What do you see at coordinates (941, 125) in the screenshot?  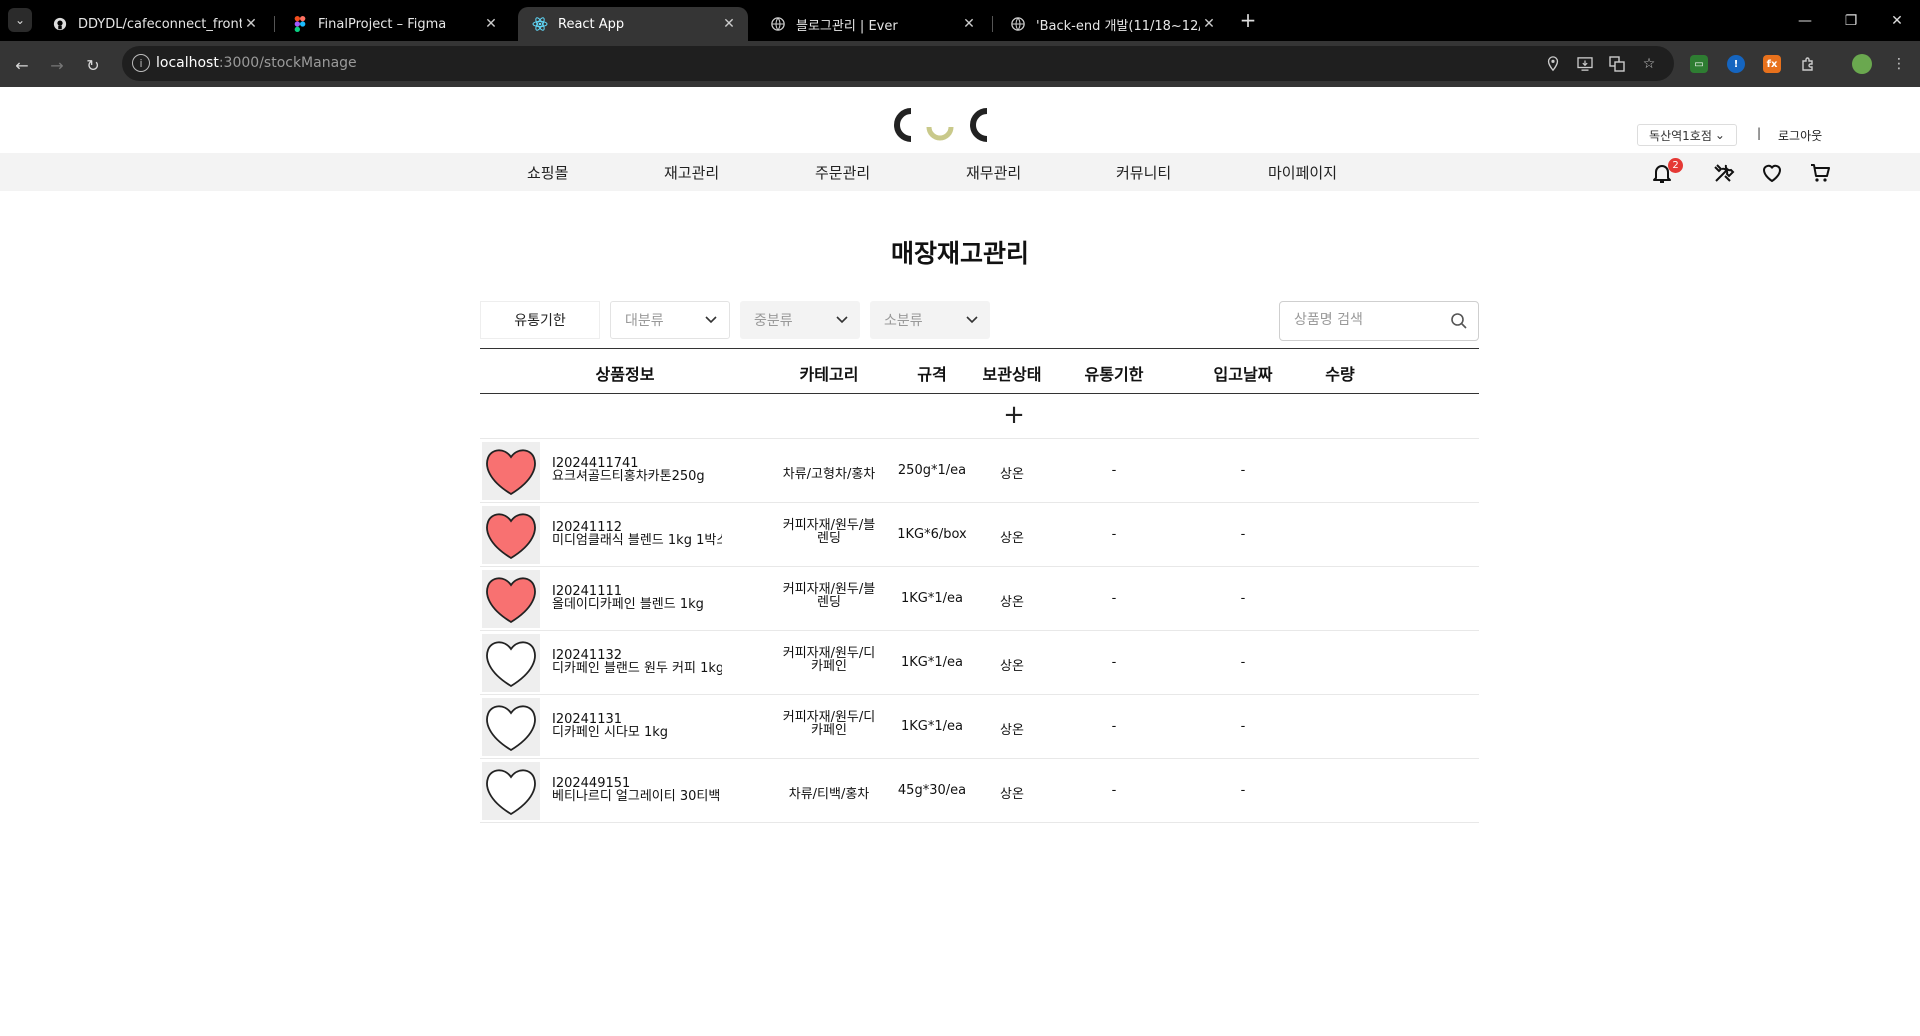 I see `cuc-logo` at bounding box center [941, 125].